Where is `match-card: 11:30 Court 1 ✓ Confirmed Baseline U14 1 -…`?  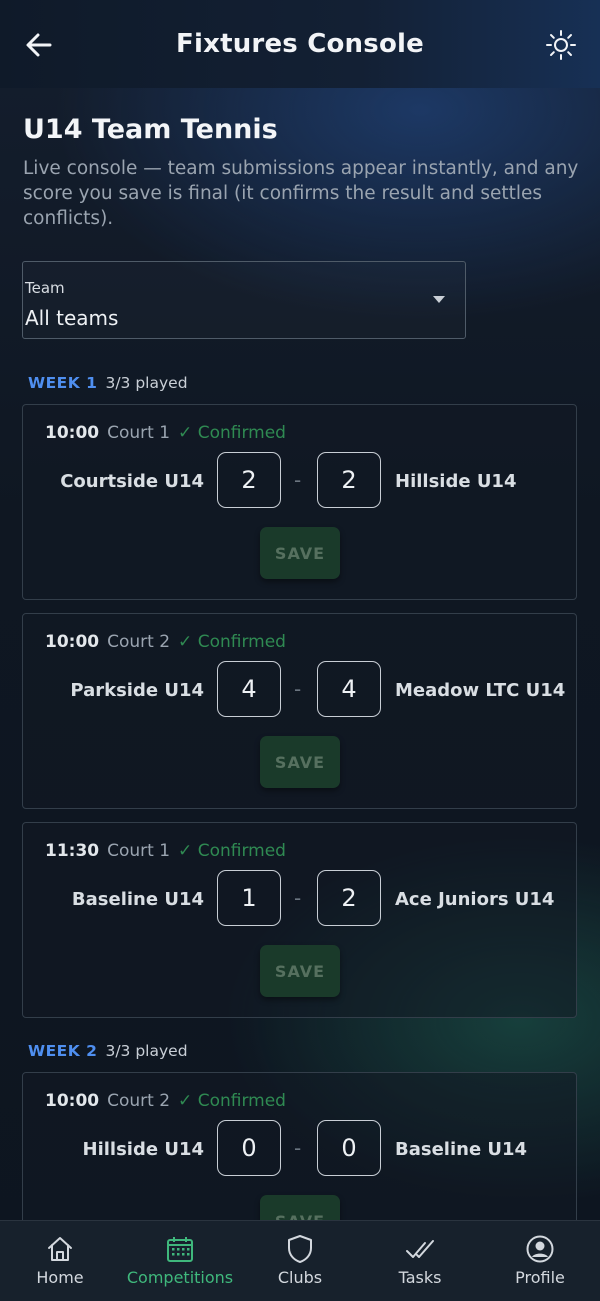
match-card: 11:30 Court 1 ✓ Confirmed Baseline U14 1 -… is located at coordinates (299, 920).